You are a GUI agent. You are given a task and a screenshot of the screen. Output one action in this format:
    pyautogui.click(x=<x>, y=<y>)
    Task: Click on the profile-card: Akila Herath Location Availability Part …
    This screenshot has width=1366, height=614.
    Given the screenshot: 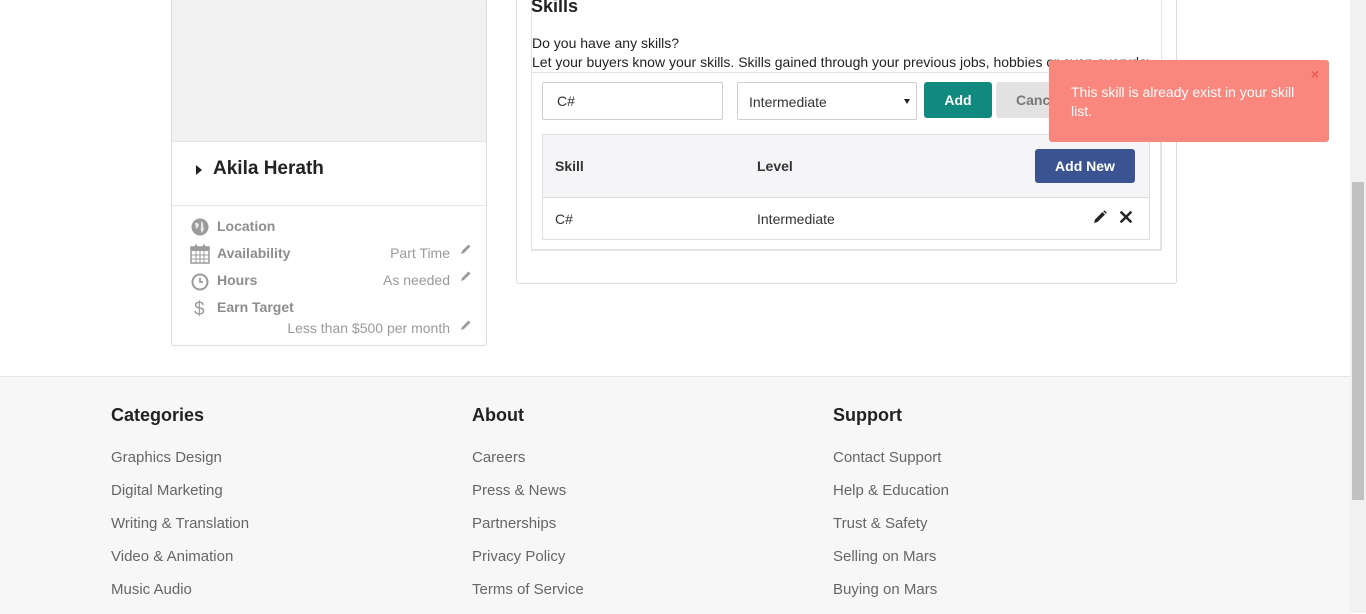 What is the action you would take?
    pyautogui.click(x=329, y=173)
    